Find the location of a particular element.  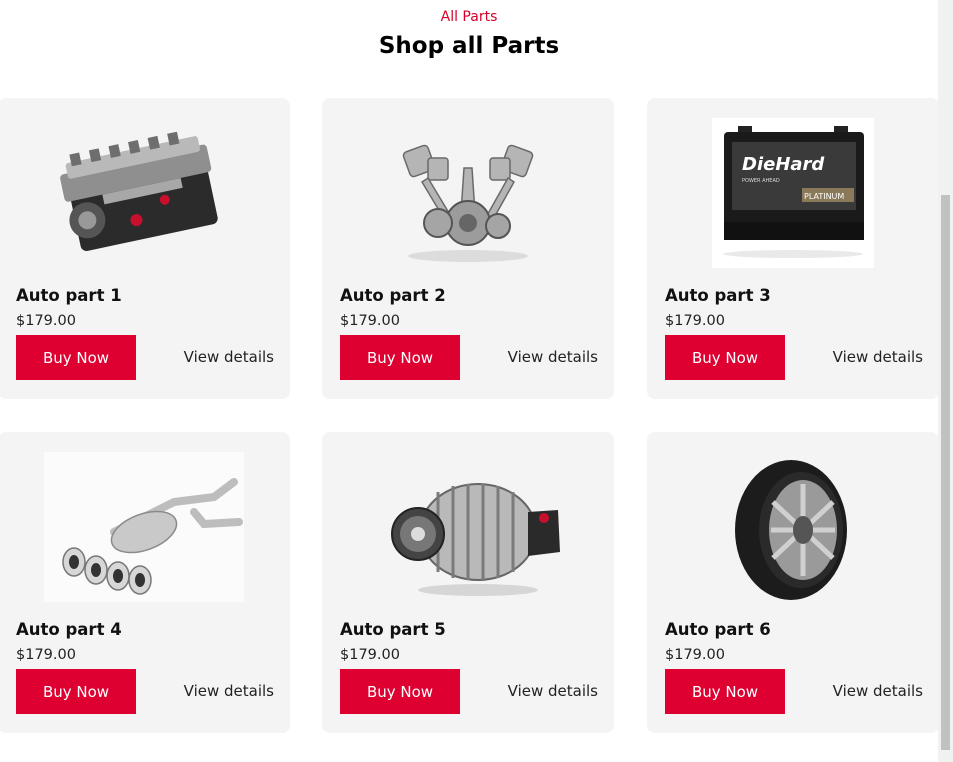

product-name: Auto part 1 is located at coordinates (69, 295).